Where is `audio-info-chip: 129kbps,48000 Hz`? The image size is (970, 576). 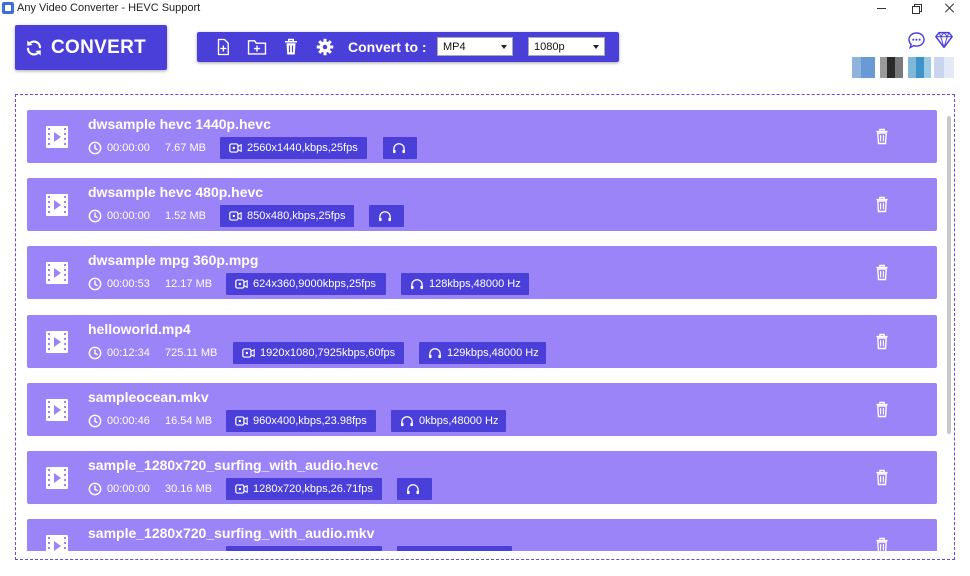 audio-info-chip: 129kbps,48000 Hz is located at coordinates (482, 353).